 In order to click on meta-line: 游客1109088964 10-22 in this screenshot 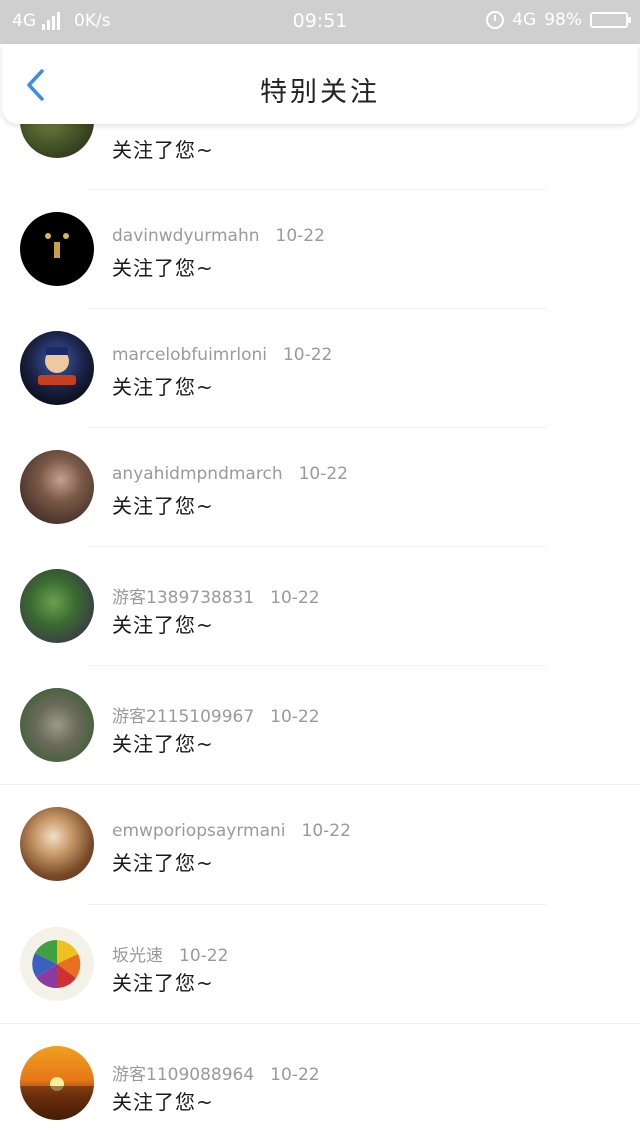, I will do `click(216, 1072)`.